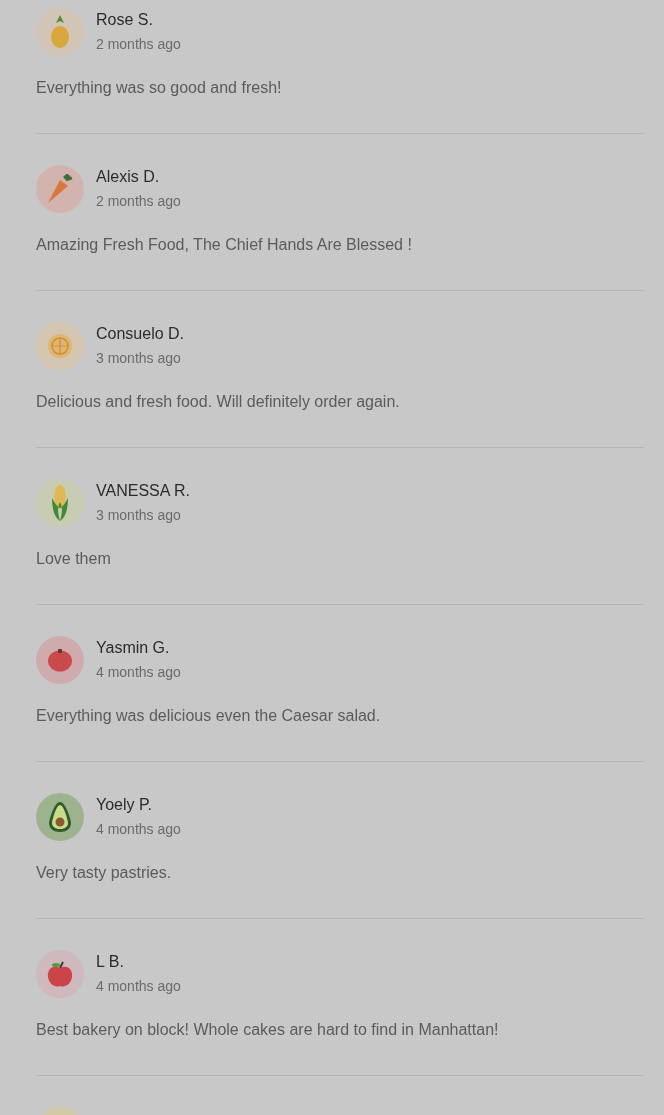  What do you see at coordinates (133, 648) in the screenshot?
I see `reviewer-name: Yasmin G.` at bounding box center [133, 648].